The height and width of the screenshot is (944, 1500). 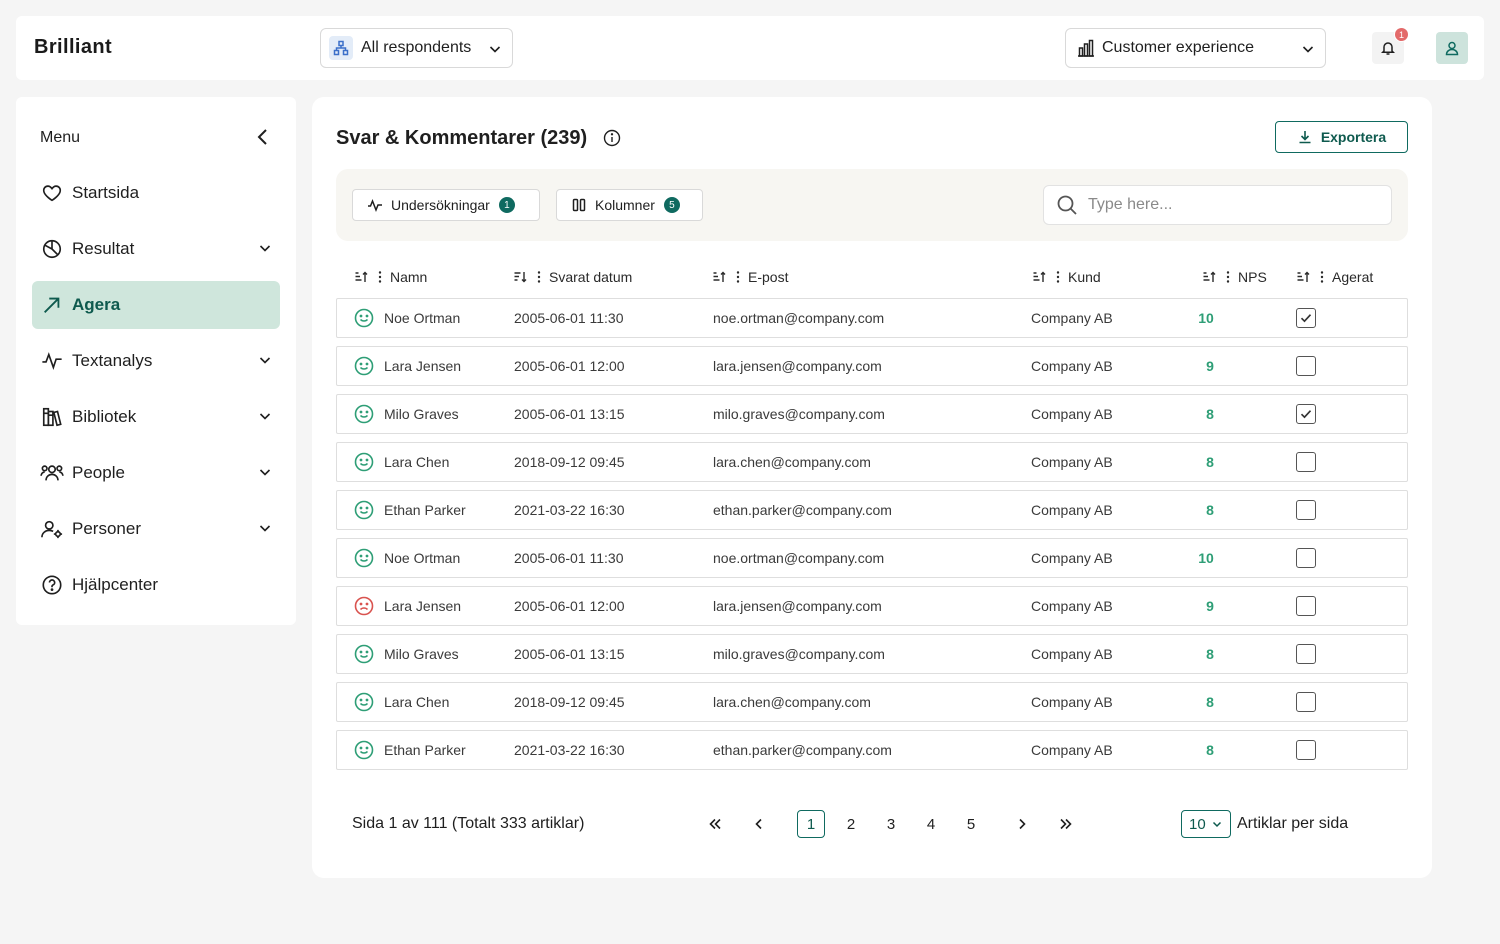 I want to click on email: noe.ortman@company.com, so click(x=799, y=318).